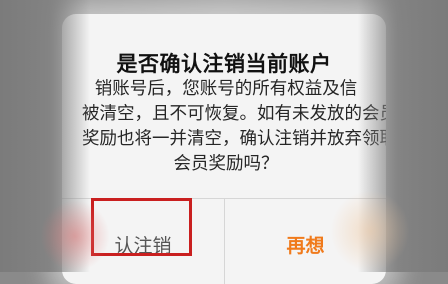  Describe the element at coordinates (226, 89) in the screenshot. I see `message-line: 销账号后，您账号的所有权益及信` at that location.